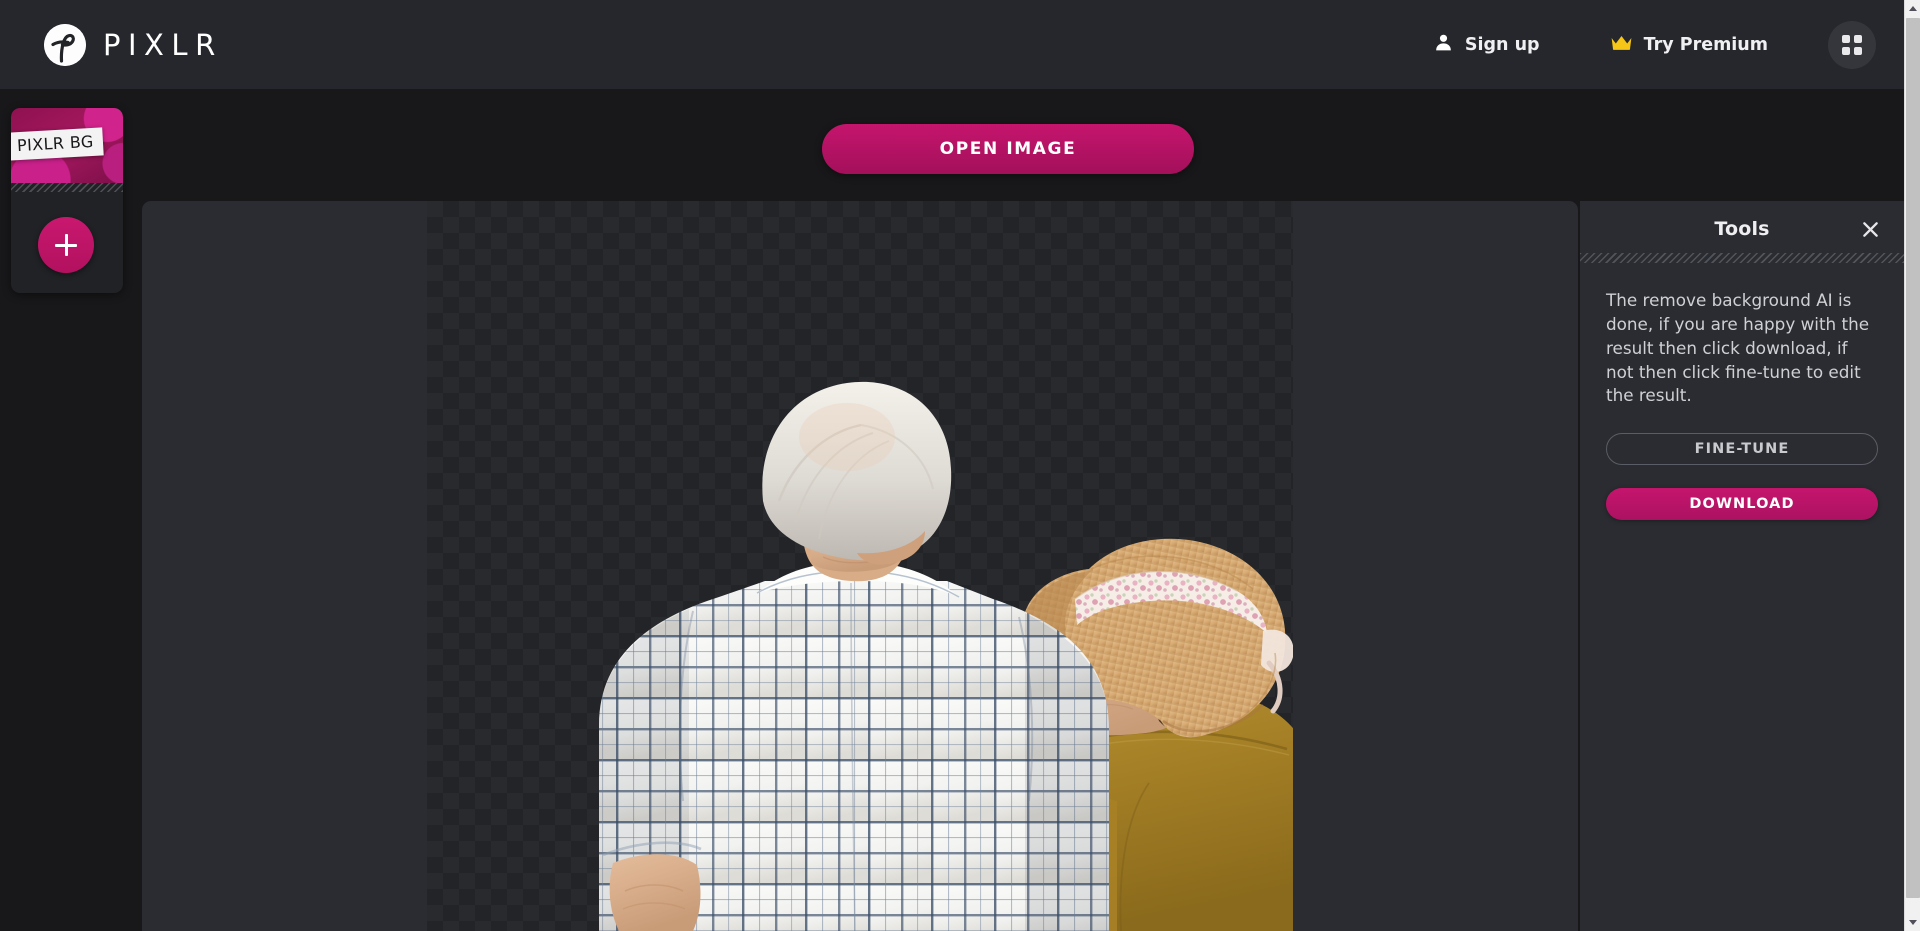 The height and width of the screenshot is (931, 1920). Describe the element at coordinates (952, 44) in the screenshot. I see `app-header: PIXLR Sign up Try Premium` at that location.